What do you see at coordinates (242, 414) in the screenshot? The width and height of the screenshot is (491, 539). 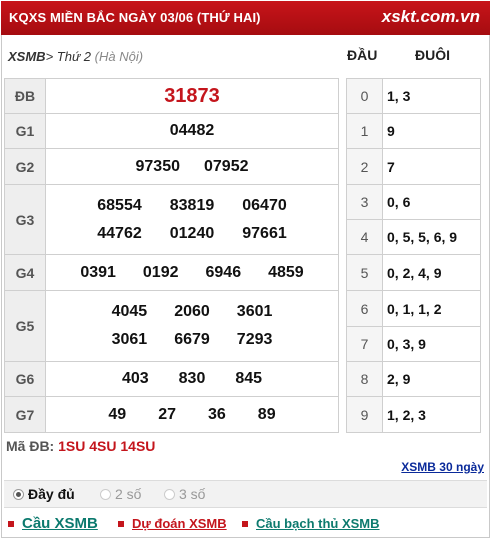 I see `table-row: G7 49 27 36 89 9 1, 2, 3` at bounding box center [242, 414].